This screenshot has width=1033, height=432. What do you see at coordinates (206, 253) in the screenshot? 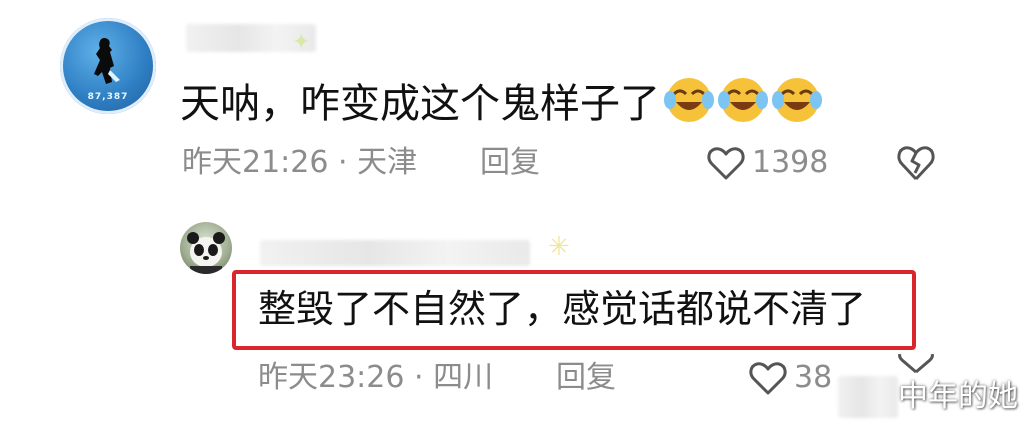
I see `panda-avatar-icon` at bounding box center [206, 253].